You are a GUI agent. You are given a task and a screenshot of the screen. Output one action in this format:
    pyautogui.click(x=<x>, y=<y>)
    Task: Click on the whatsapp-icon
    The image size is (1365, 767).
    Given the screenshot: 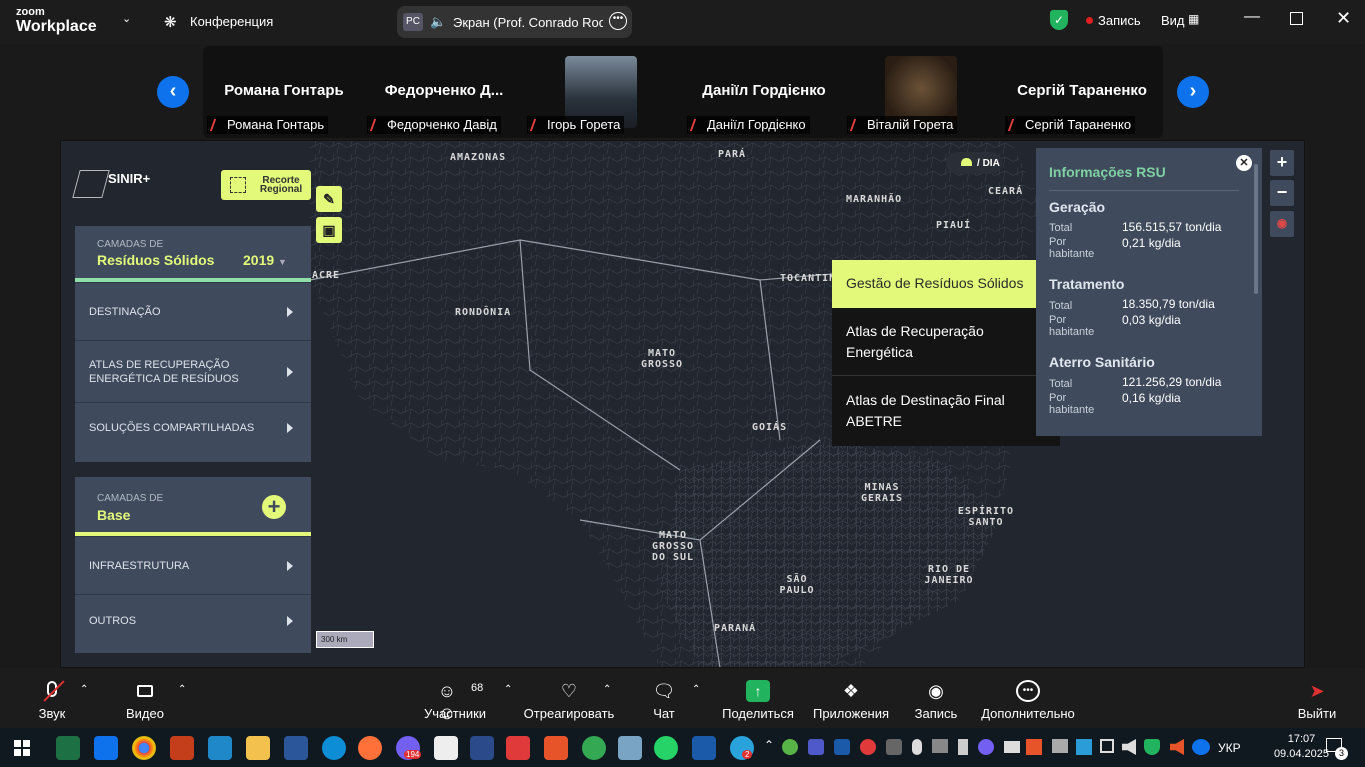 What is the action you would take?
    pyautogui.click(x=666, y=748)
    